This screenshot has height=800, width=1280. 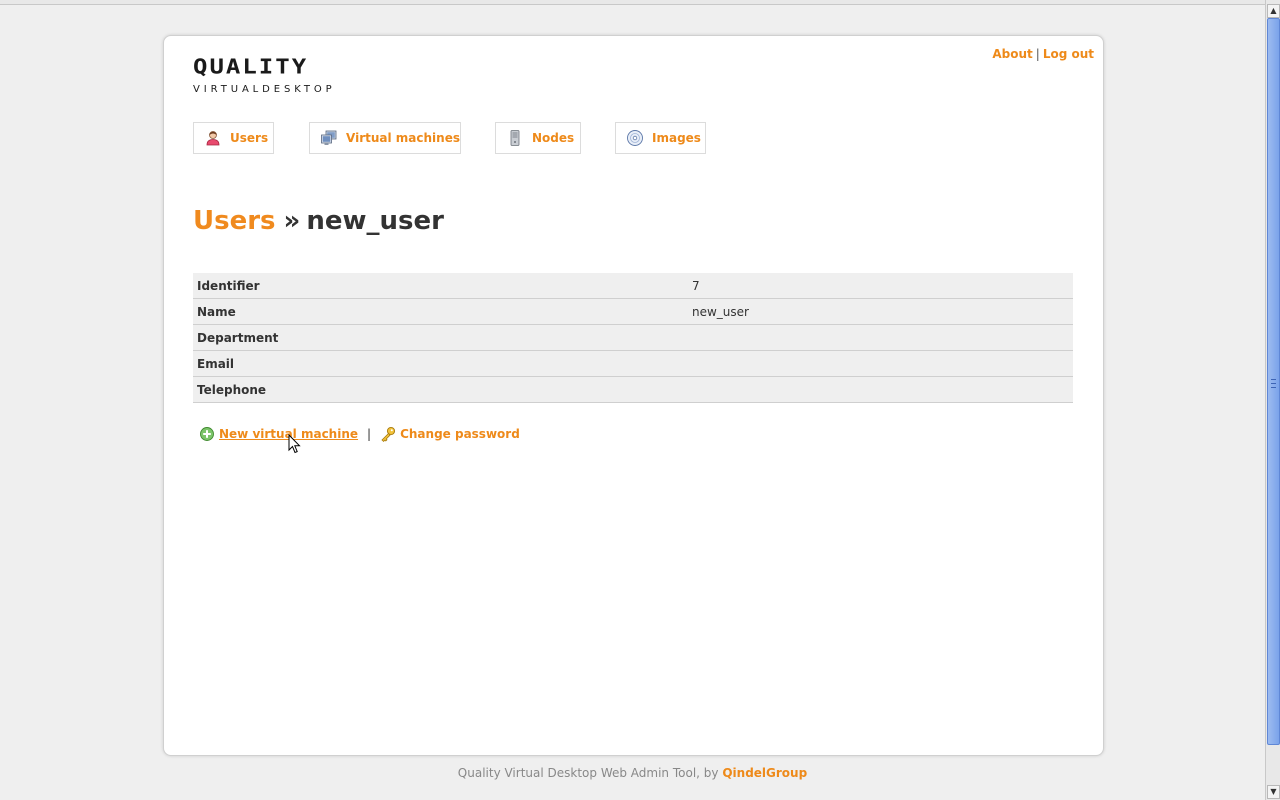 I want to click on tab-users: Users, so click(x=233, y=138).